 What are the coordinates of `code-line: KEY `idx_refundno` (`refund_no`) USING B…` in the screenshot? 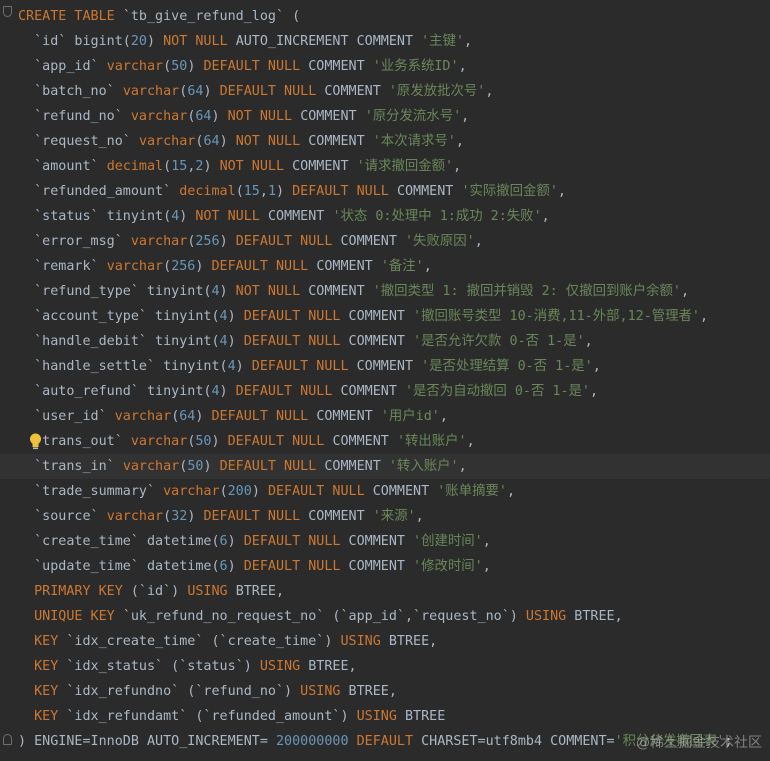 It's located at (385, 691).